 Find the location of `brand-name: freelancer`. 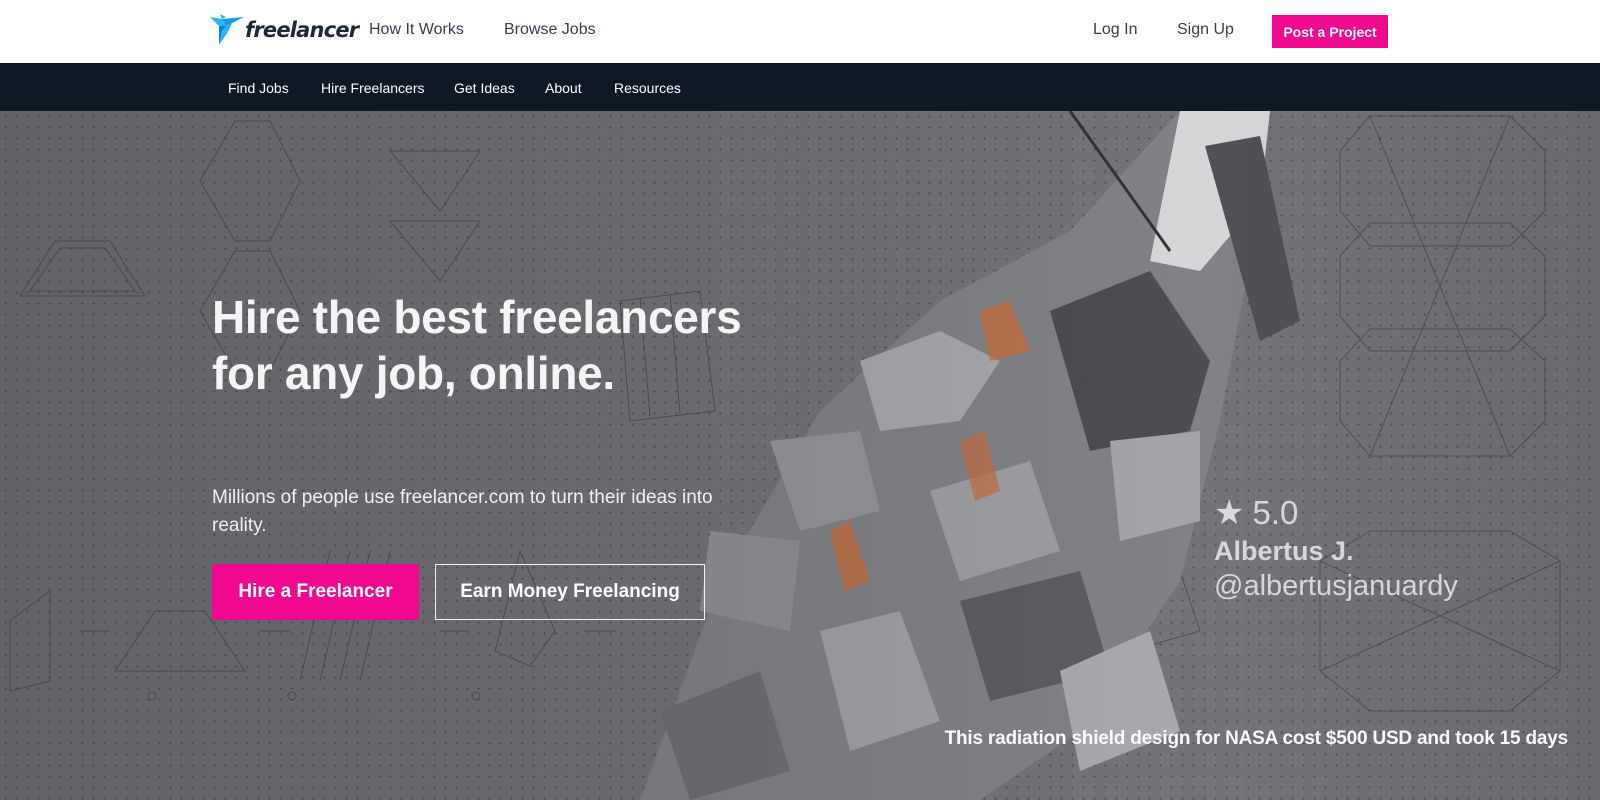

brand-name: freelancer is located at coordinates (302, 30).